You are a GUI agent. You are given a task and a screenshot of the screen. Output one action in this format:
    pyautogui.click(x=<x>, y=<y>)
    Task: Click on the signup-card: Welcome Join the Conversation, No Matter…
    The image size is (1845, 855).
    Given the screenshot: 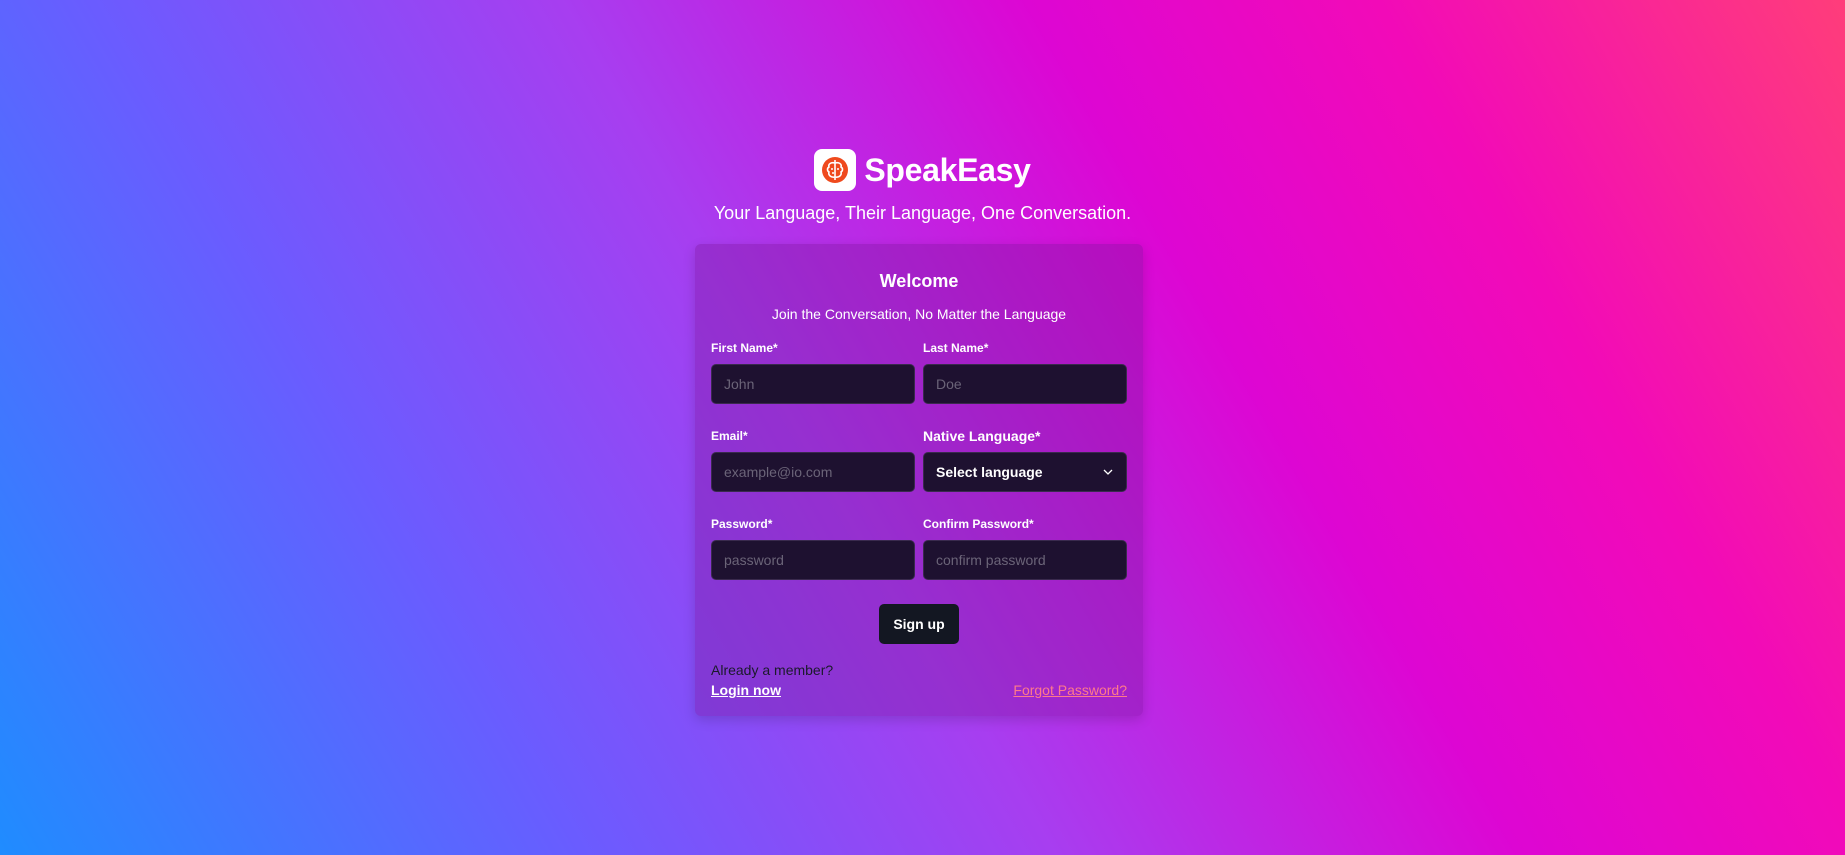 What is the action you would take?
    pyautogui.click(x=919, y=480)
    